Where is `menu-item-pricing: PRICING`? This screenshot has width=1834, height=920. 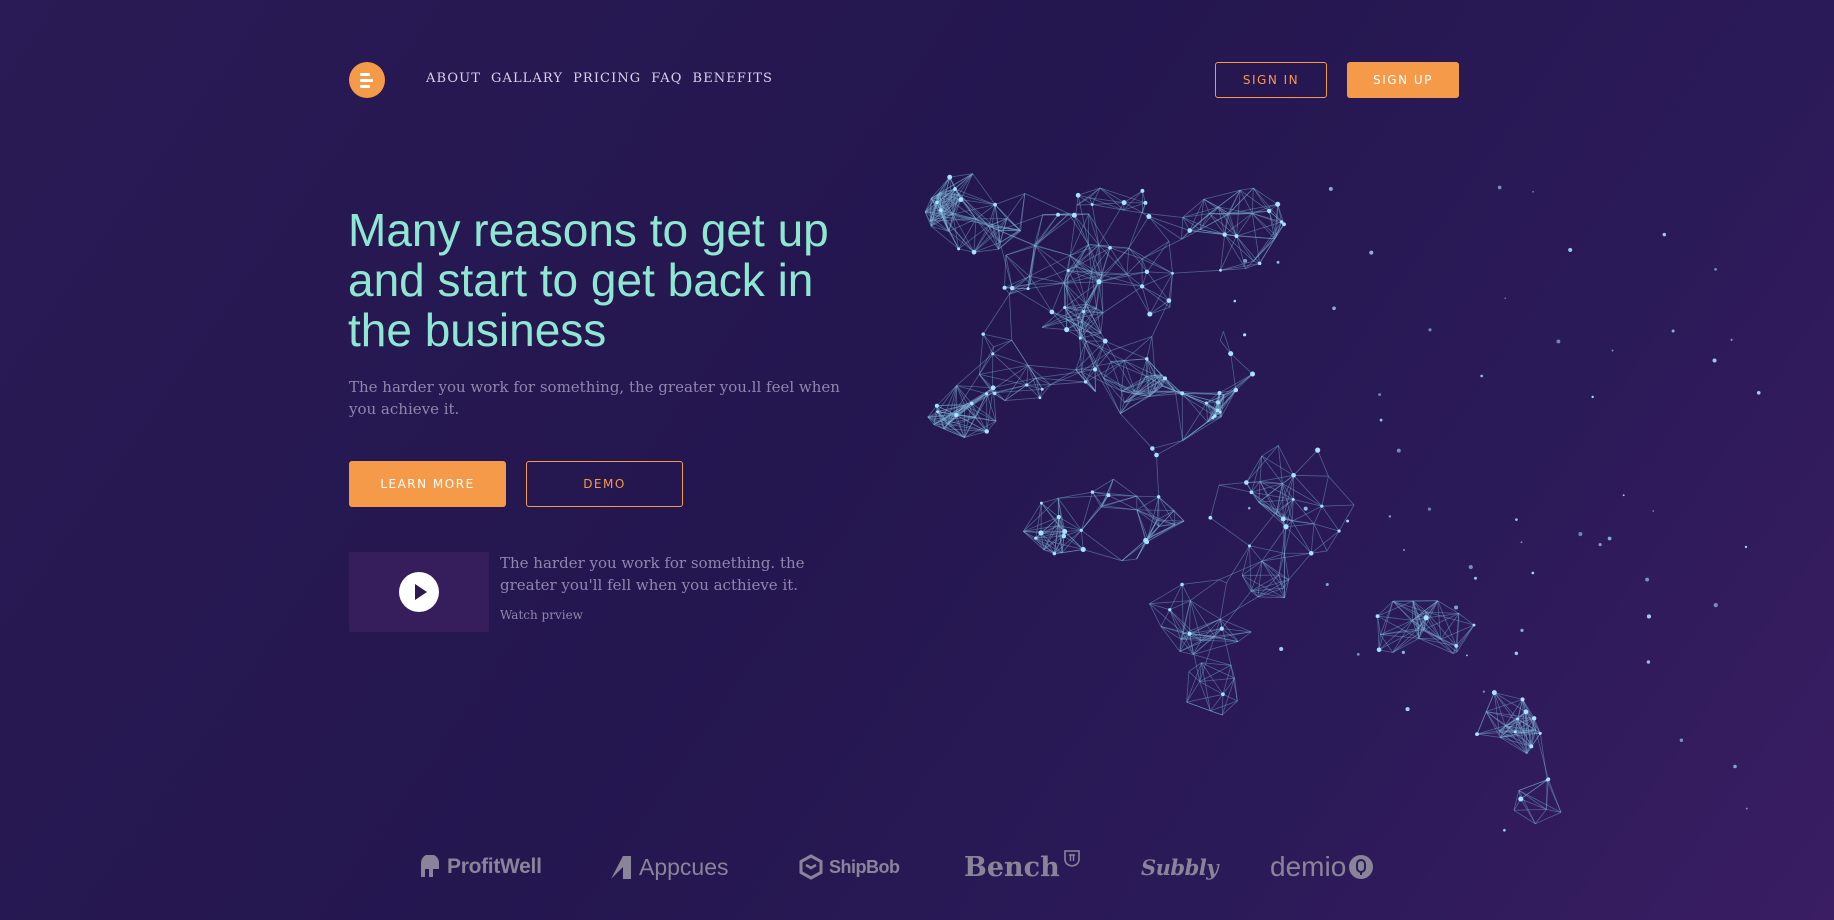
menu-item-pricing: PRICING is located at coordinates (607, 78).